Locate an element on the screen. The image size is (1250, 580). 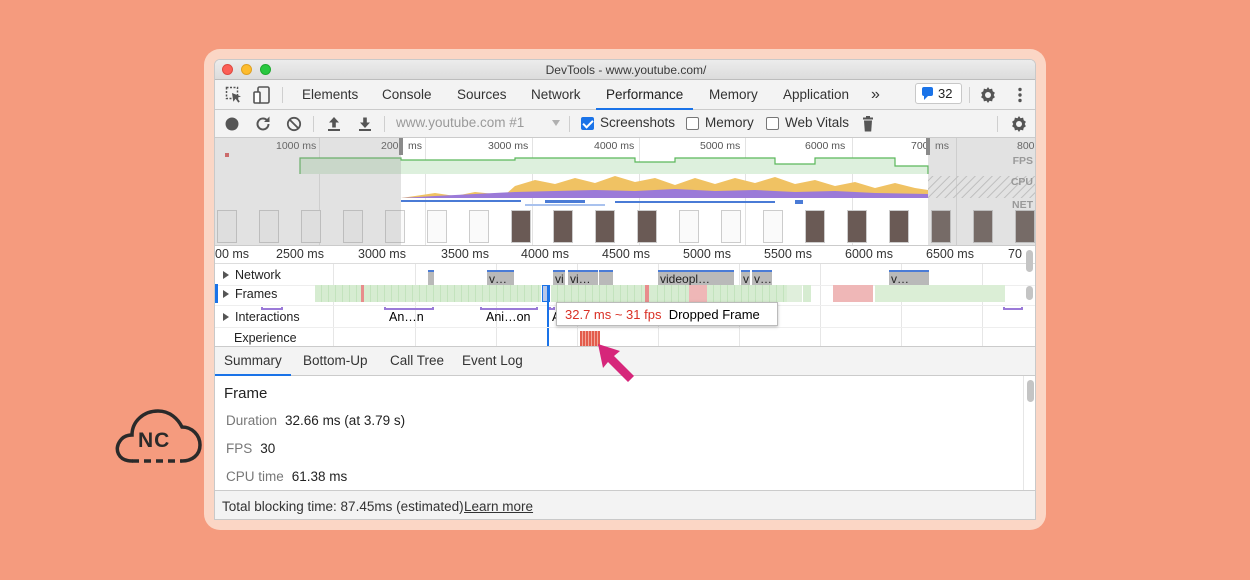
tab-elements: Elements is located at coordinates (330, 95).